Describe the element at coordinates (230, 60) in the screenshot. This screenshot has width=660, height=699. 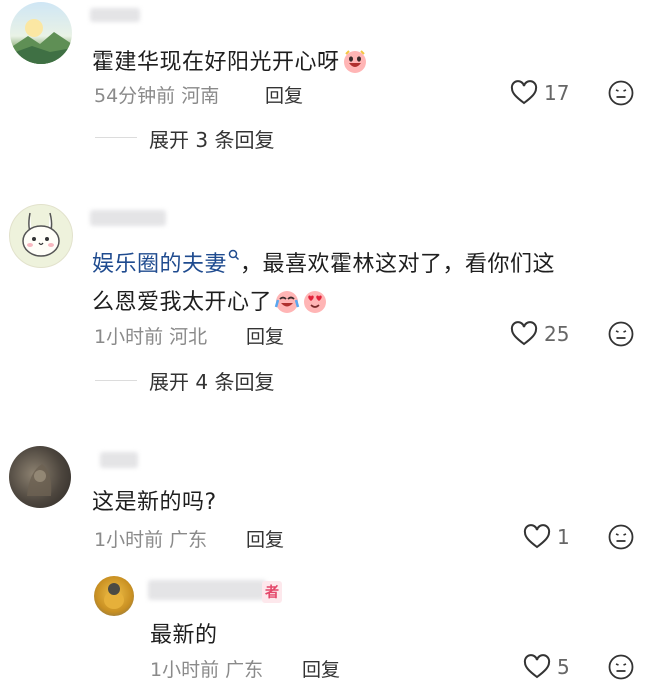
I see `comment-text: 霍建华现在好阳光开心呀` at that location.